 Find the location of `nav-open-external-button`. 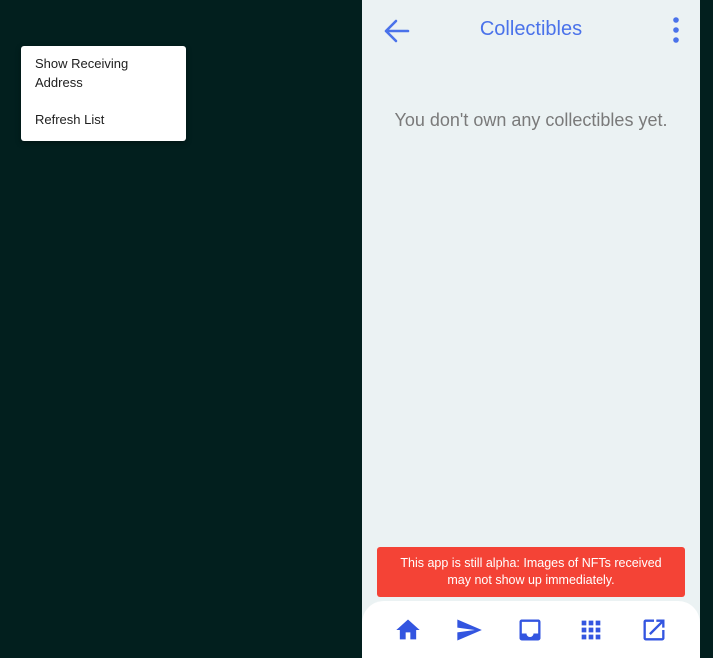

nav-open-external-button is located at coordinates (654, 630).